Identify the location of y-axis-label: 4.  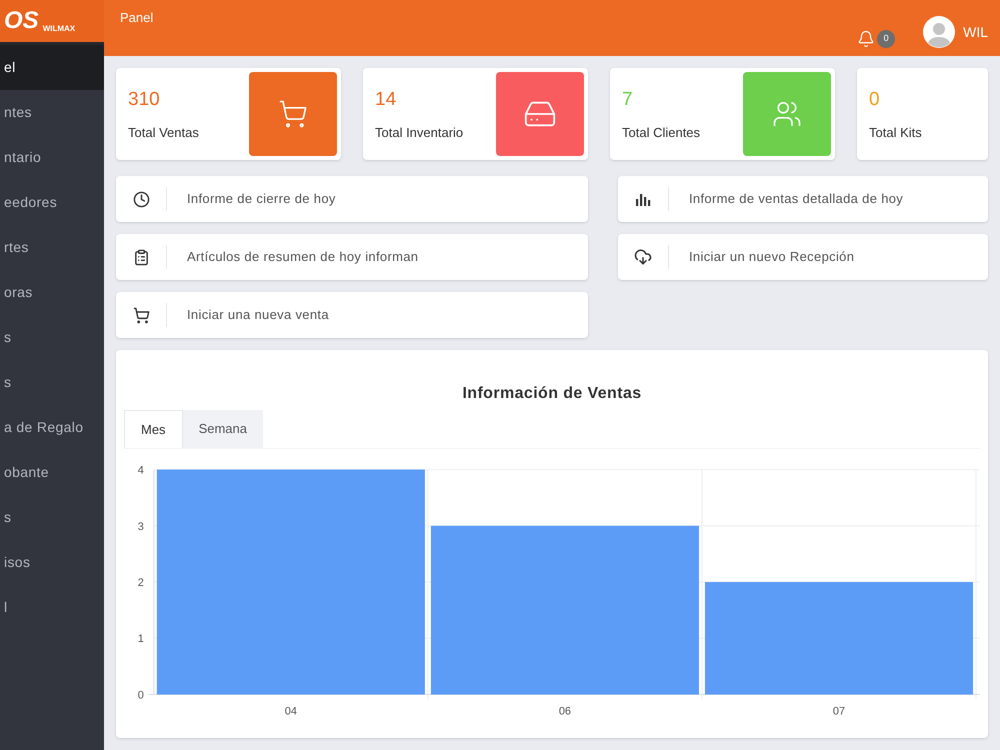
(141, 470).